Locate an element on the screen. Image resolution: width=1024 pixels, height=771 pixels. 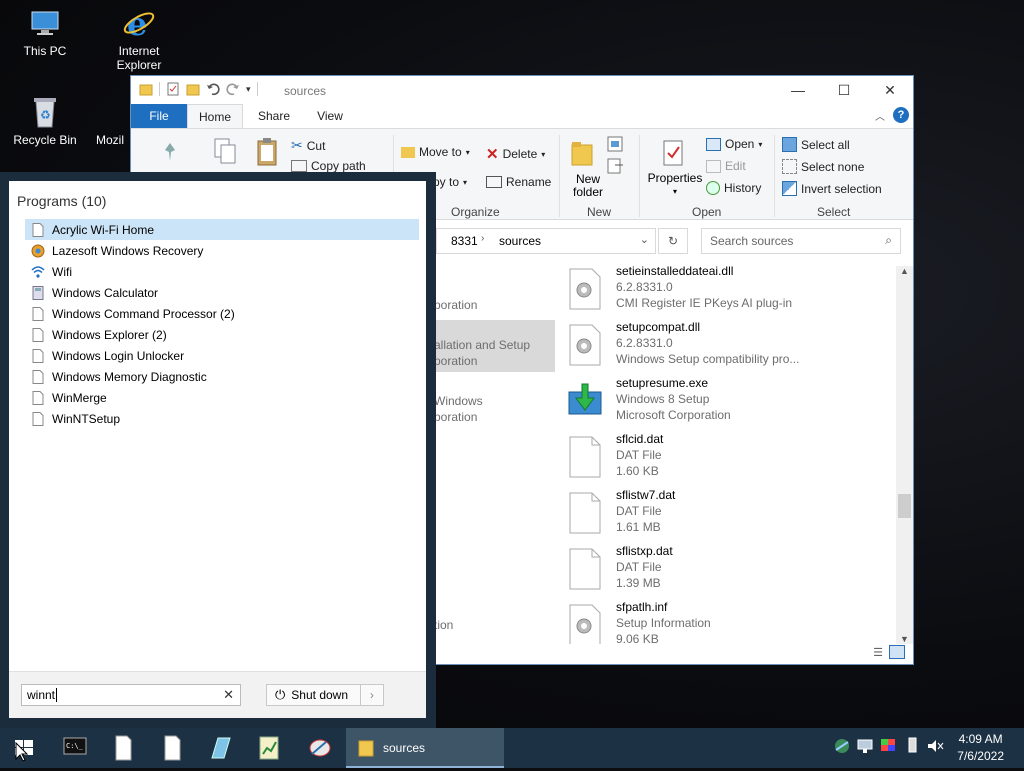
close-button: ✕ is located at coordinates (890, 90).